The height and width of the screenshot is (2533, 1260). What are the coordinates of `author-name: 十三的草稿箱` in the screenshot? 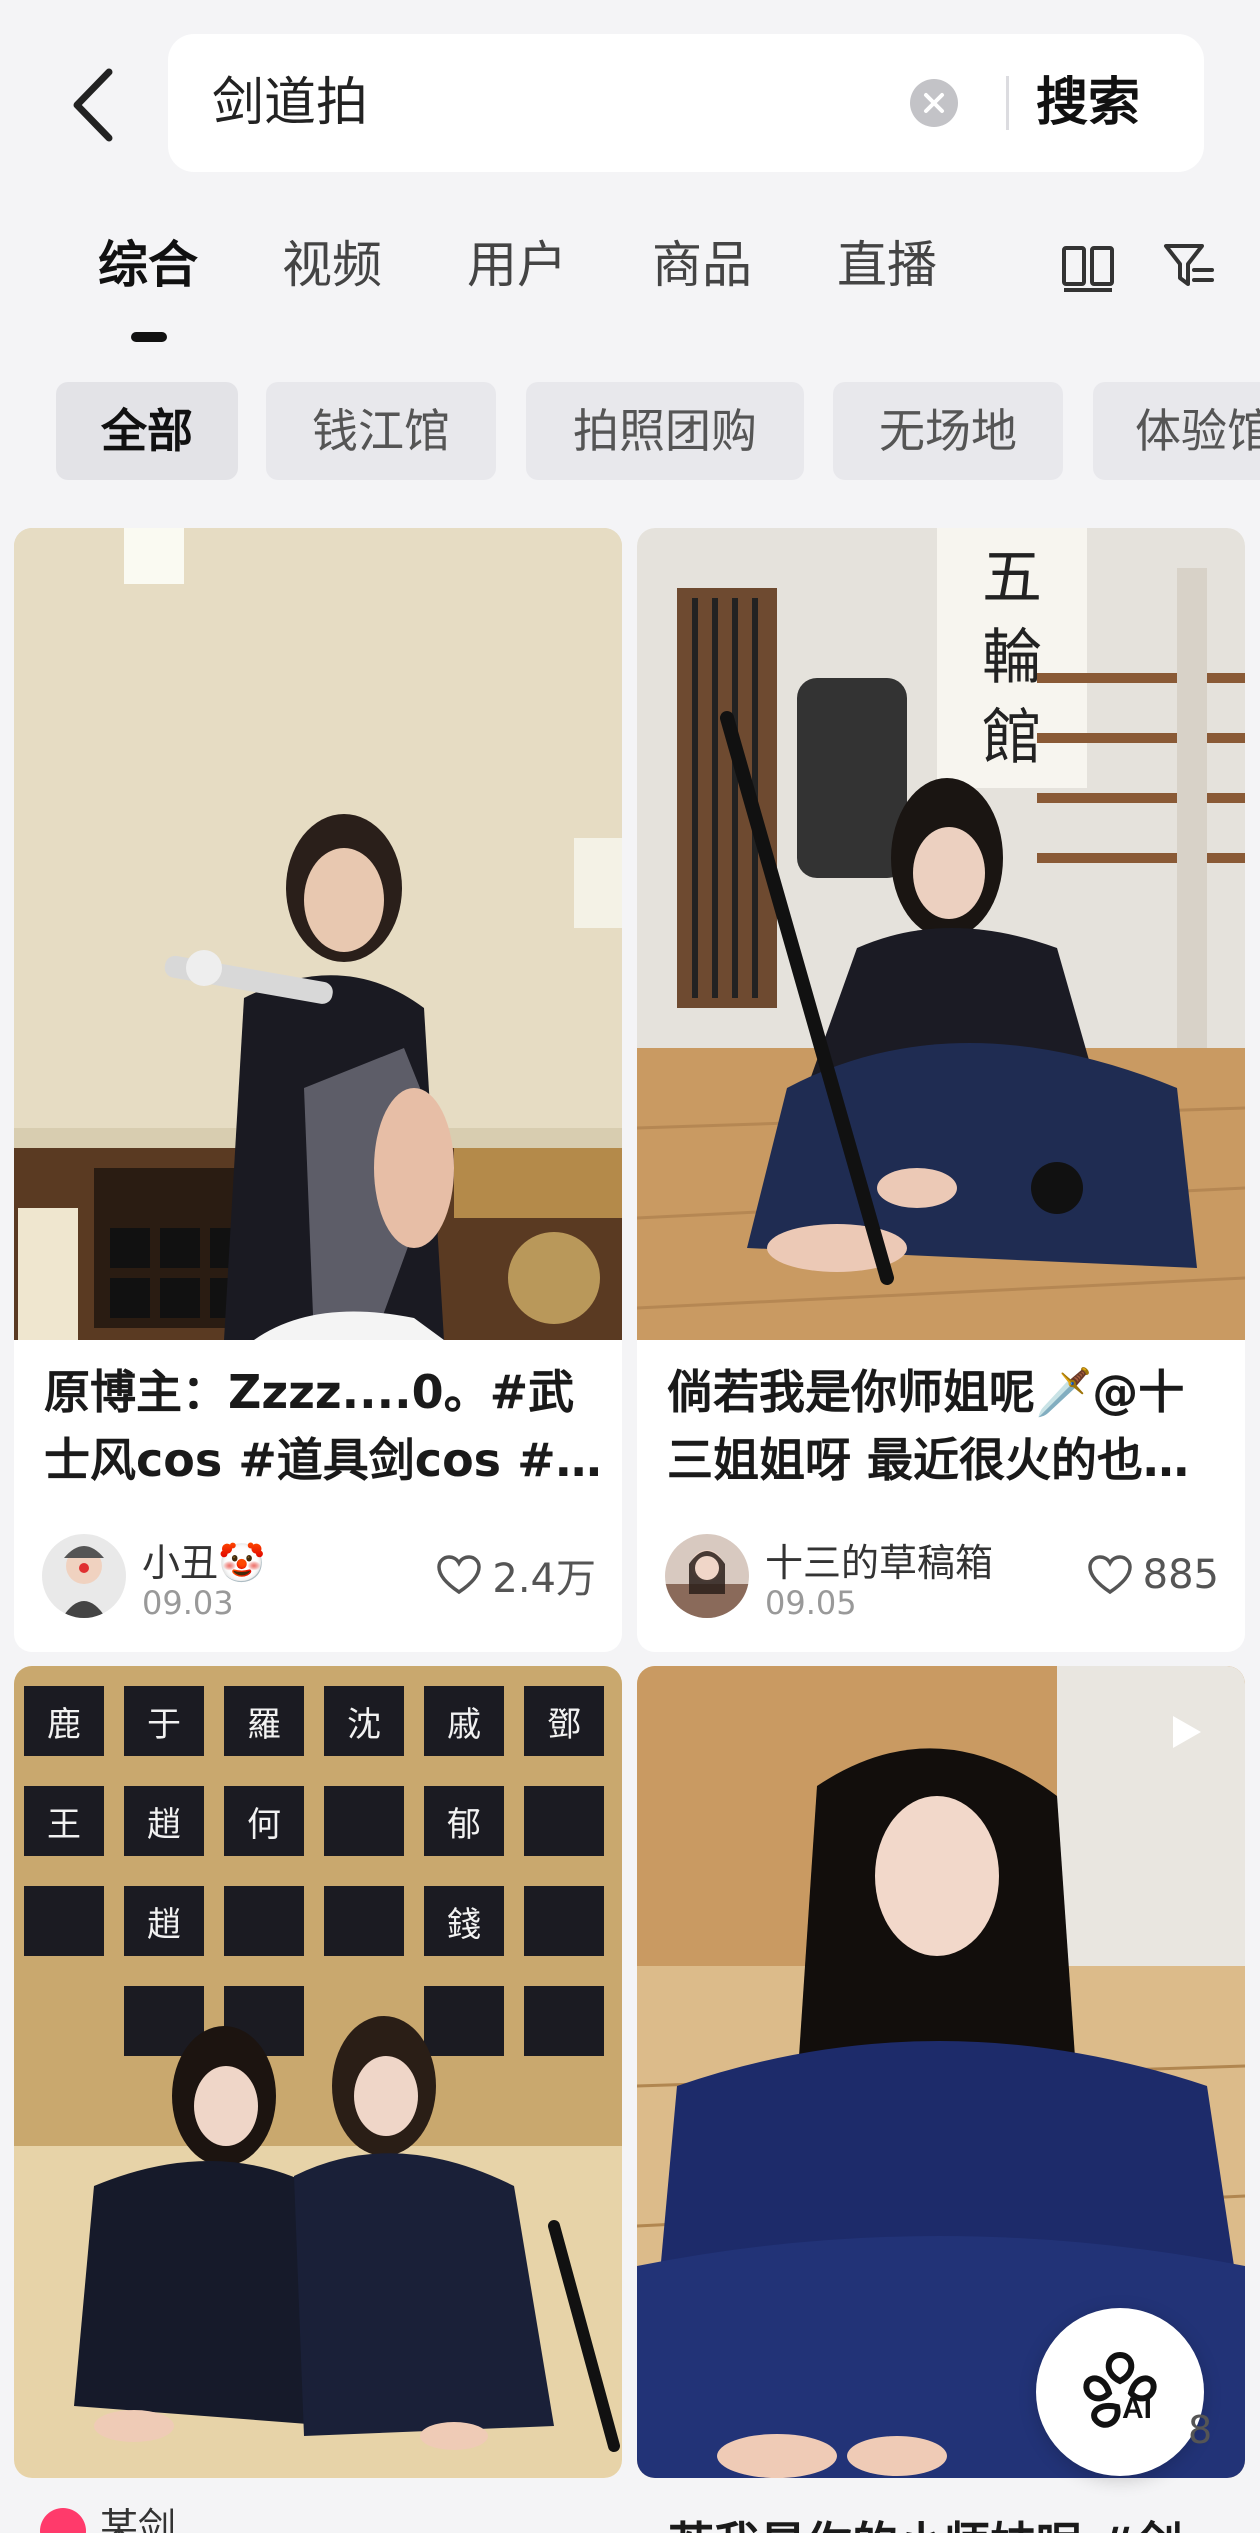 It's located at (879, 1559).